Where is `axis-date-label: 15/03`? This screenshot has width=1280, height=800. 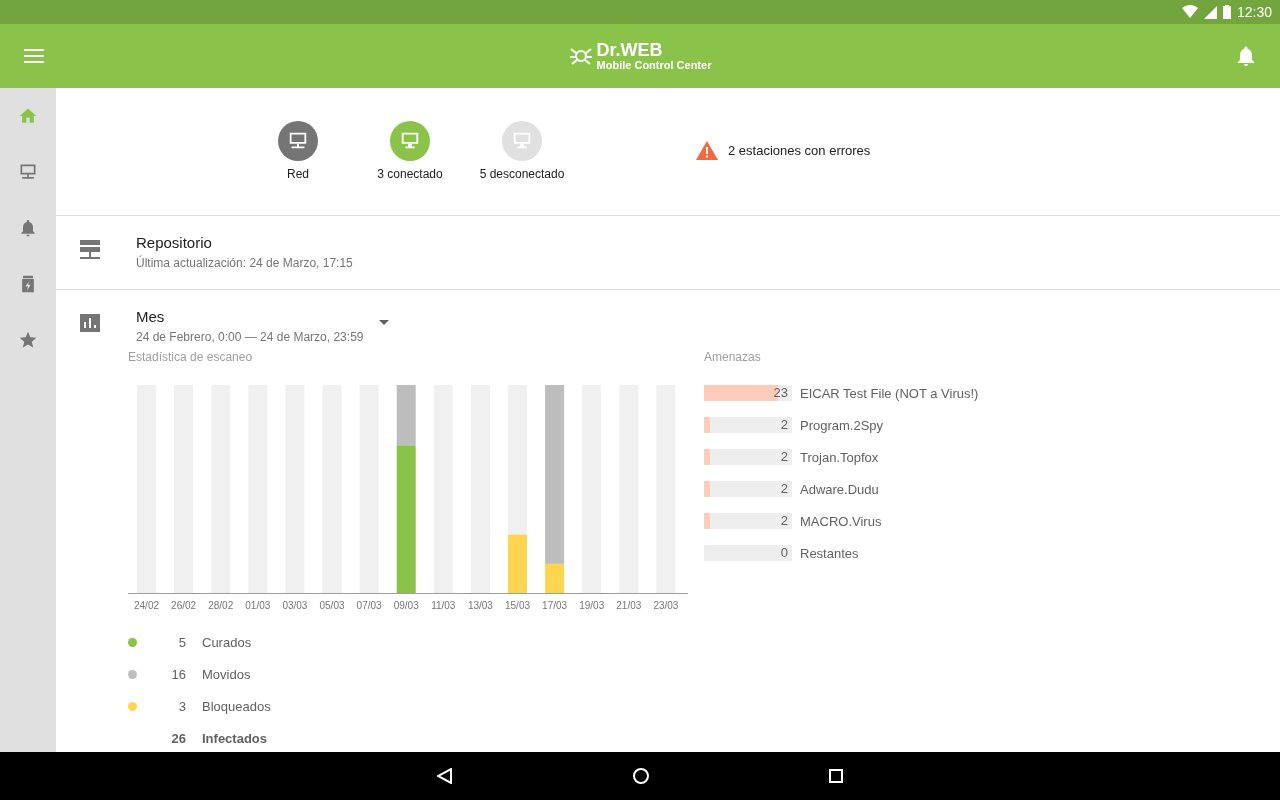
axis-date-label: 15/03 is located at coordinates (517, 605).